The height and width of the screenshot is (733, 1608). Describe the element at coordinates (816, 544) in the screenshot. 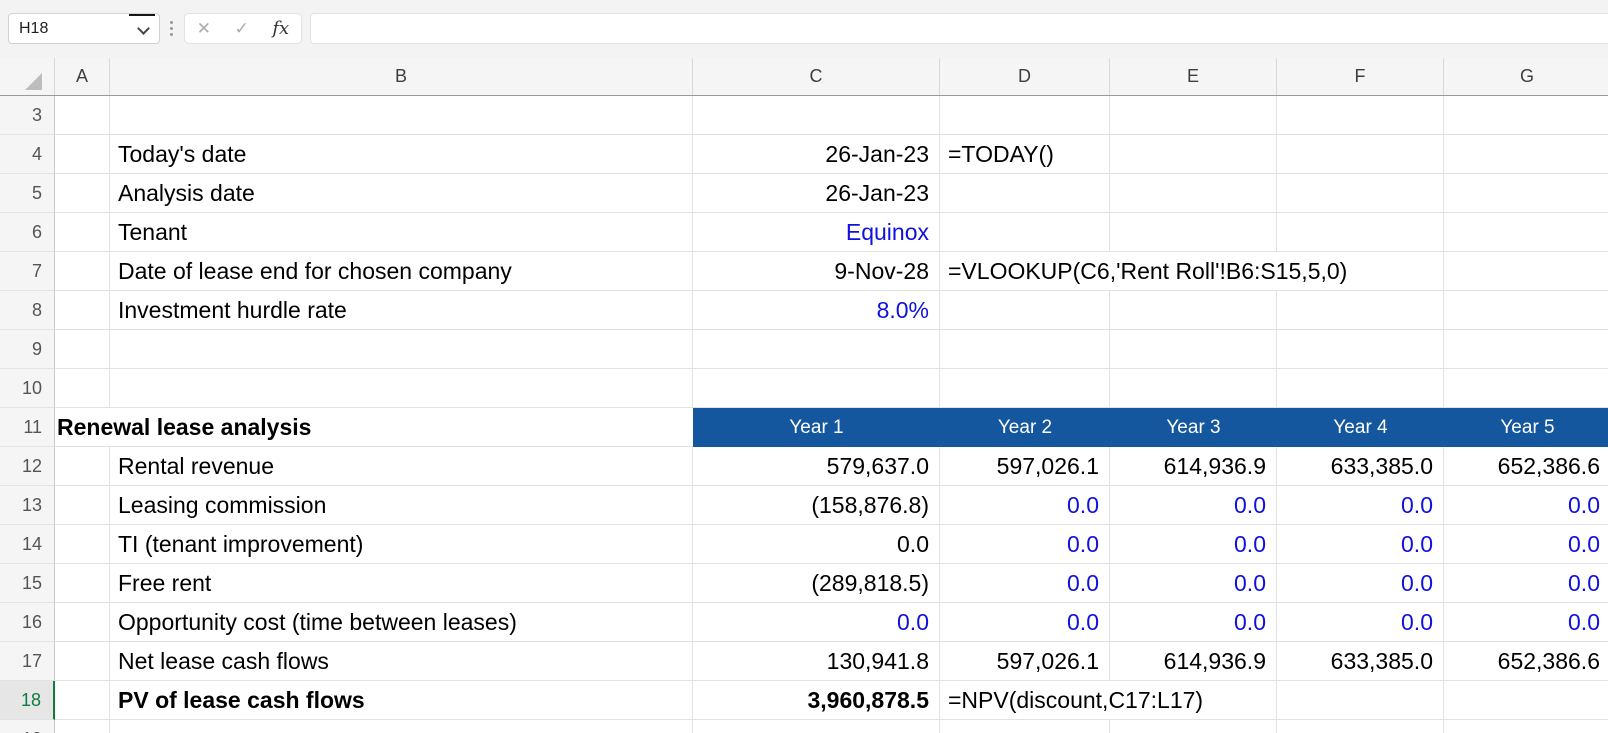

I see `cell-C14: 0.0` at that location.